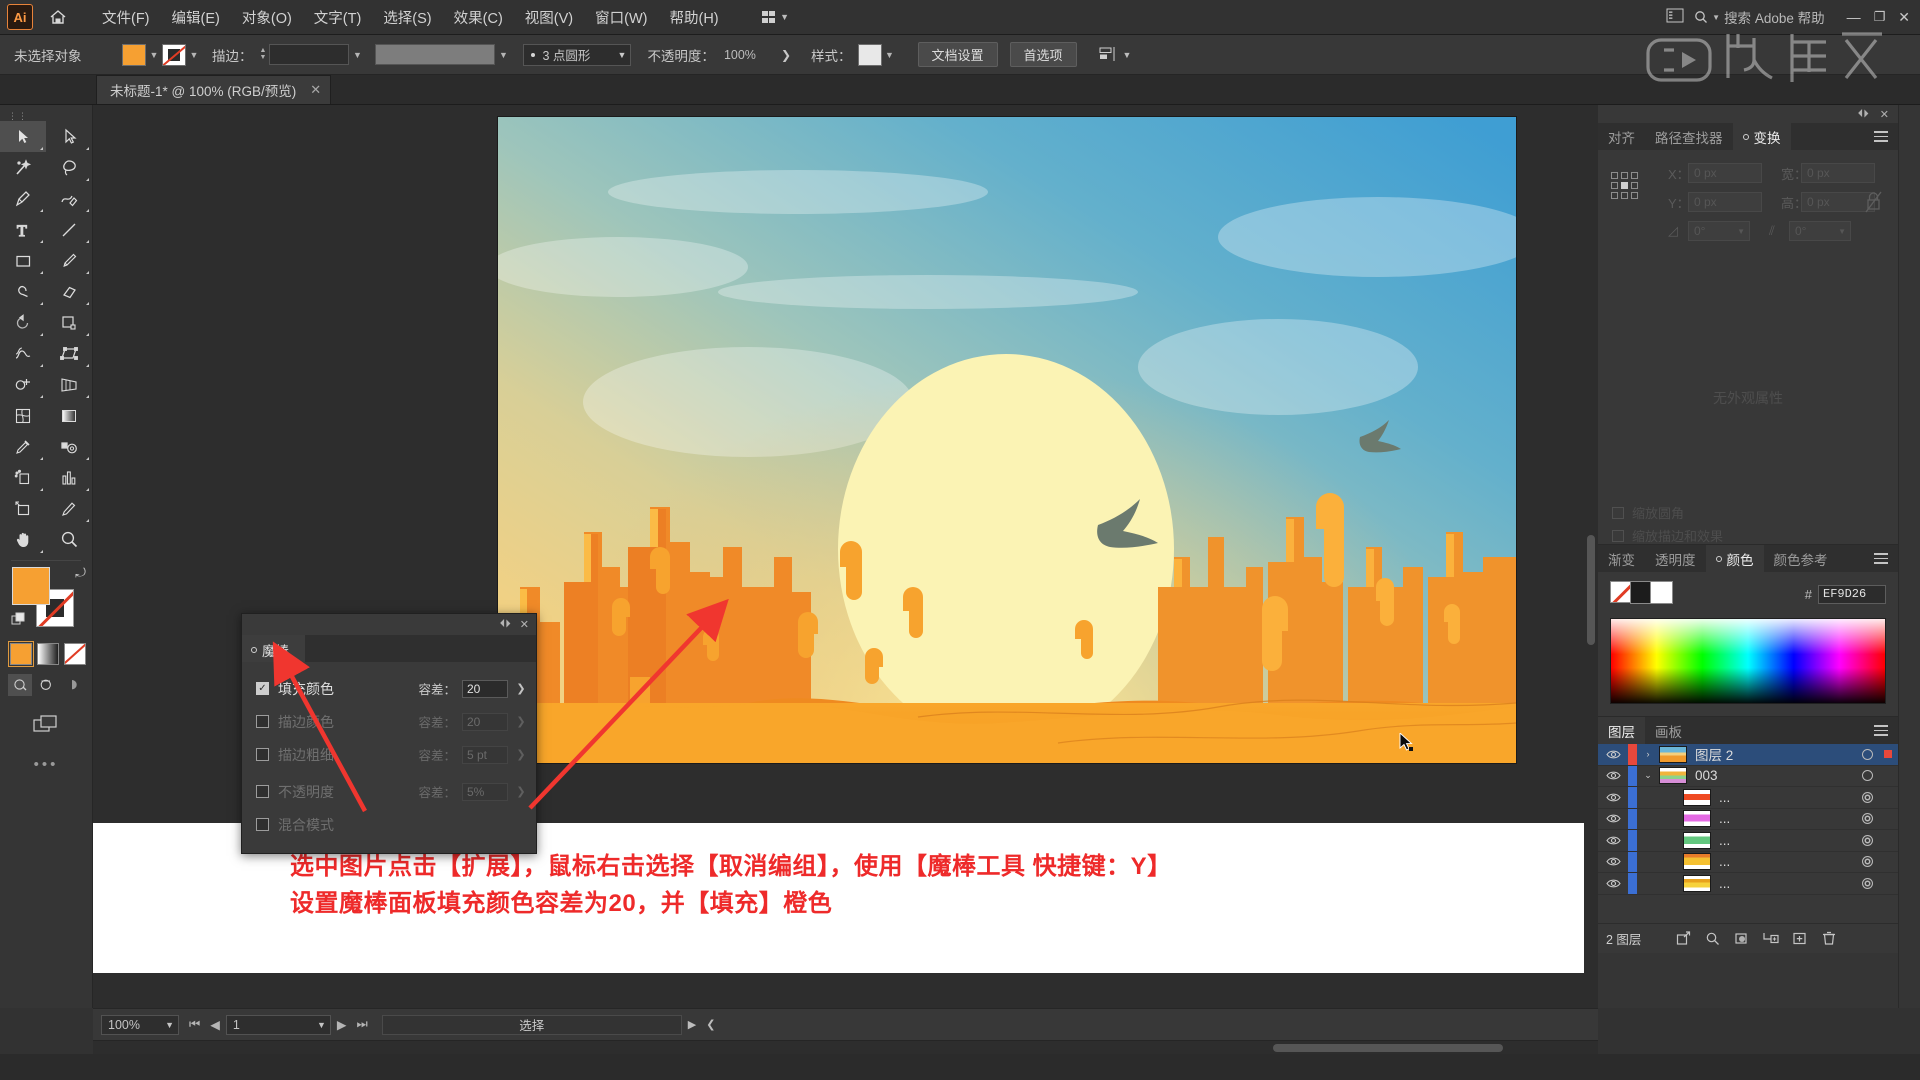 Image resolution: width=1920 pixels, height=1080 pixels. I want to click on document-tab: 未标题-1* @ 100% (RGB/预览) ✕, so click(214, 89).